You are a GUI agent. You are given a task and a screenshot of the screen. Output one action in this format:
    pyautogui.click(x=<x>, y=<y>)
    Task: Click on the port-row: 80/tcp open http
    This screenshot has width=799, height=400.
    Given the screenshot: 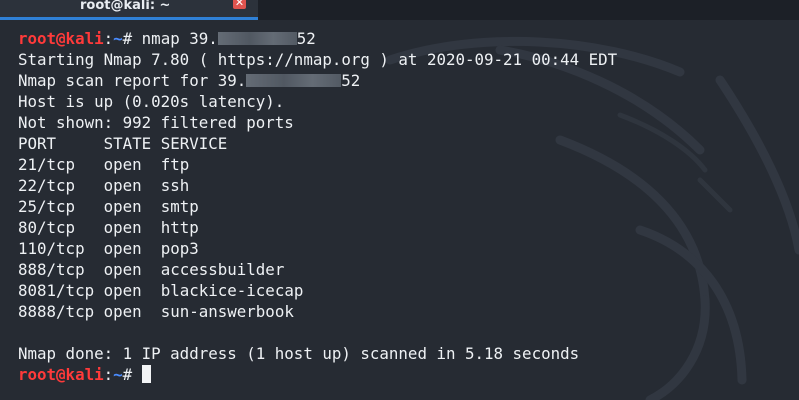 What is the action you would take?
    pyautogui.click(x=317, y=227)
    